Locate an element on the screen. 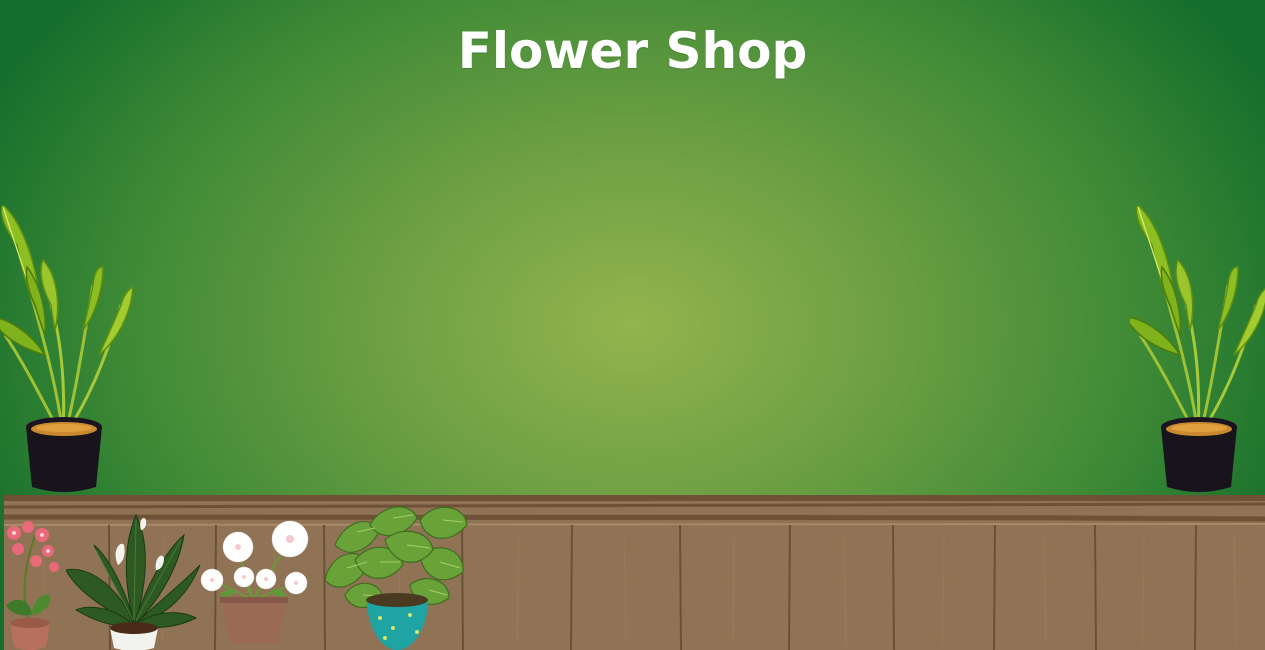 This screenshot has height=650, width=1265. peace-lily-icon is located at coordinates (134, 580).